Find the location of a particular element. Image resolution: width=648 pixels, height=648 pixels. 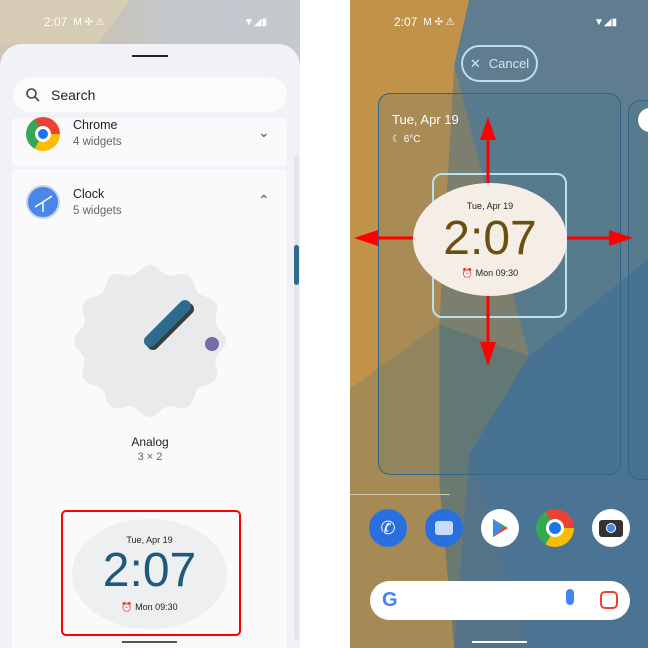

widget-count: 5 widgets is located at coordinates (97, 211).